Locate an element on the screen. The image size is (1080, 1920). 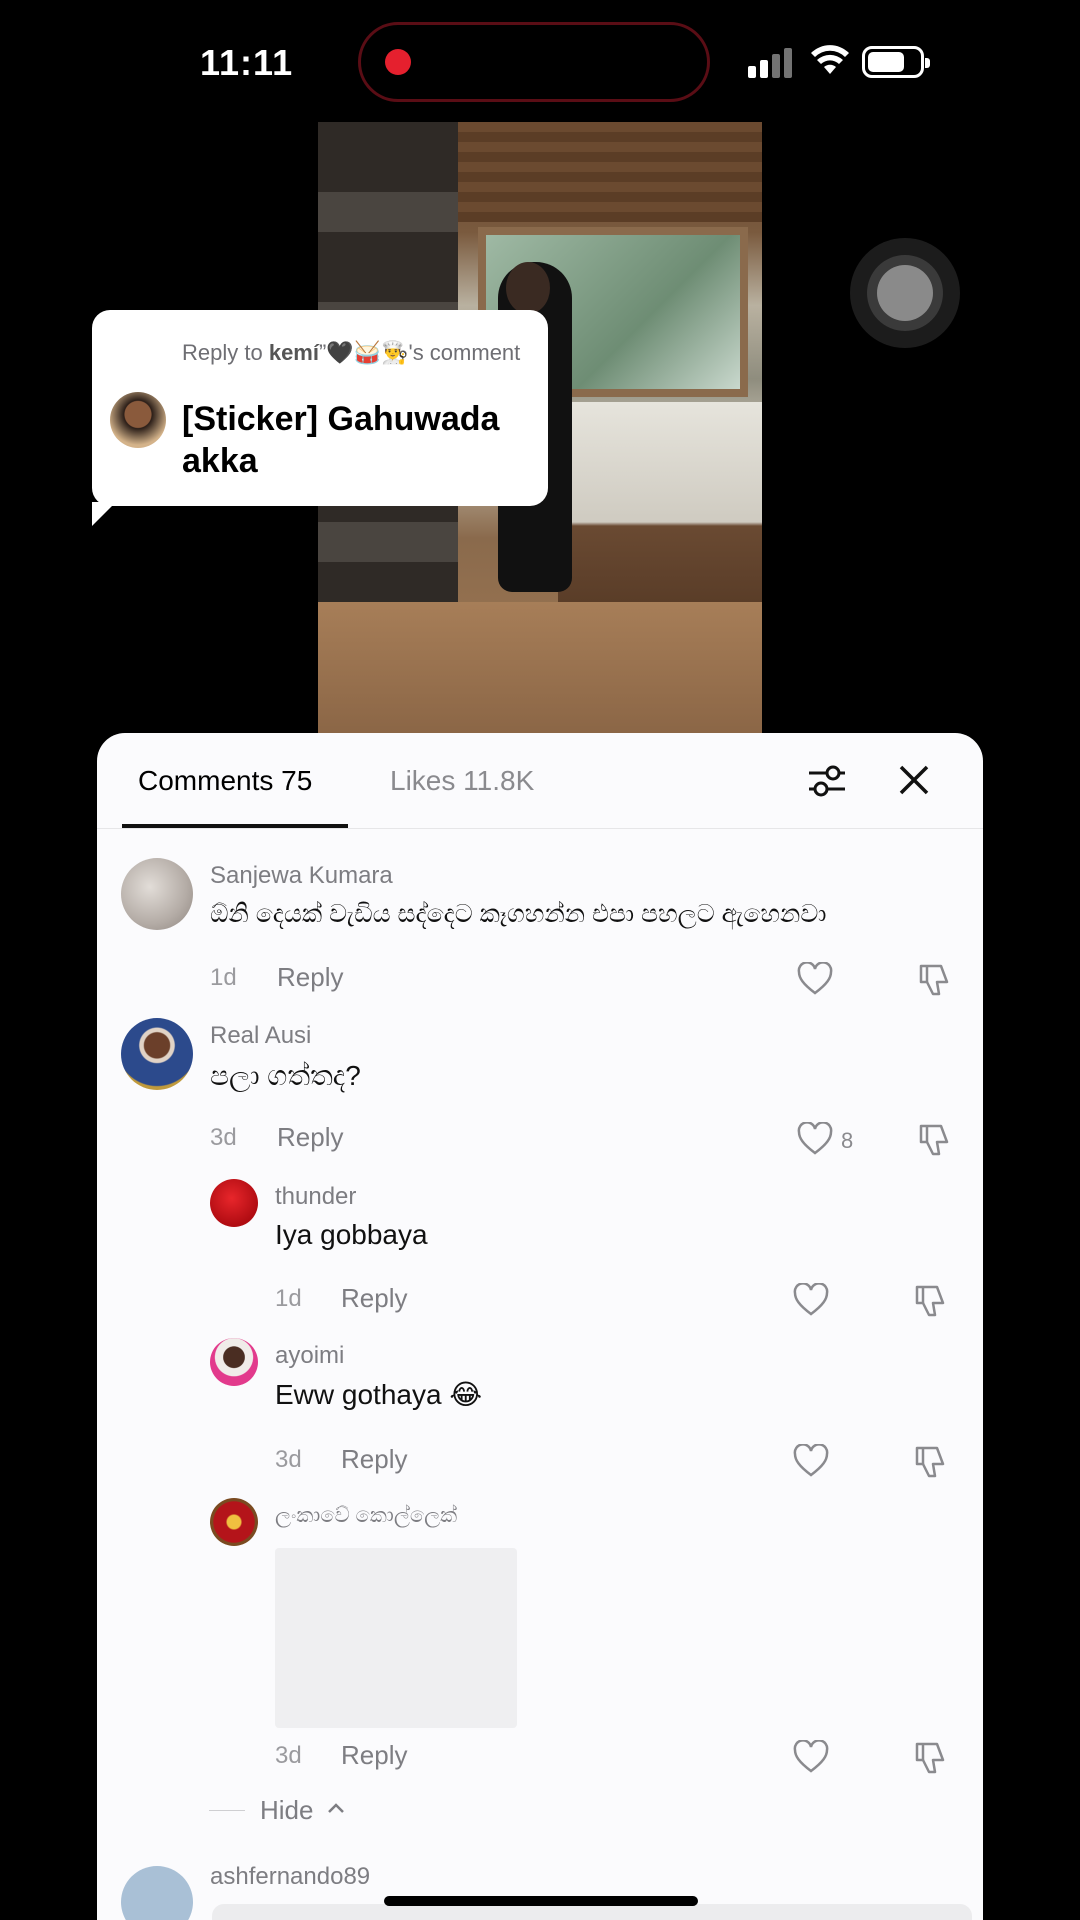
reply-item: ලංකාවේ කොල්ලෙක් 3d Reply is located at coordinates (540, 1636).